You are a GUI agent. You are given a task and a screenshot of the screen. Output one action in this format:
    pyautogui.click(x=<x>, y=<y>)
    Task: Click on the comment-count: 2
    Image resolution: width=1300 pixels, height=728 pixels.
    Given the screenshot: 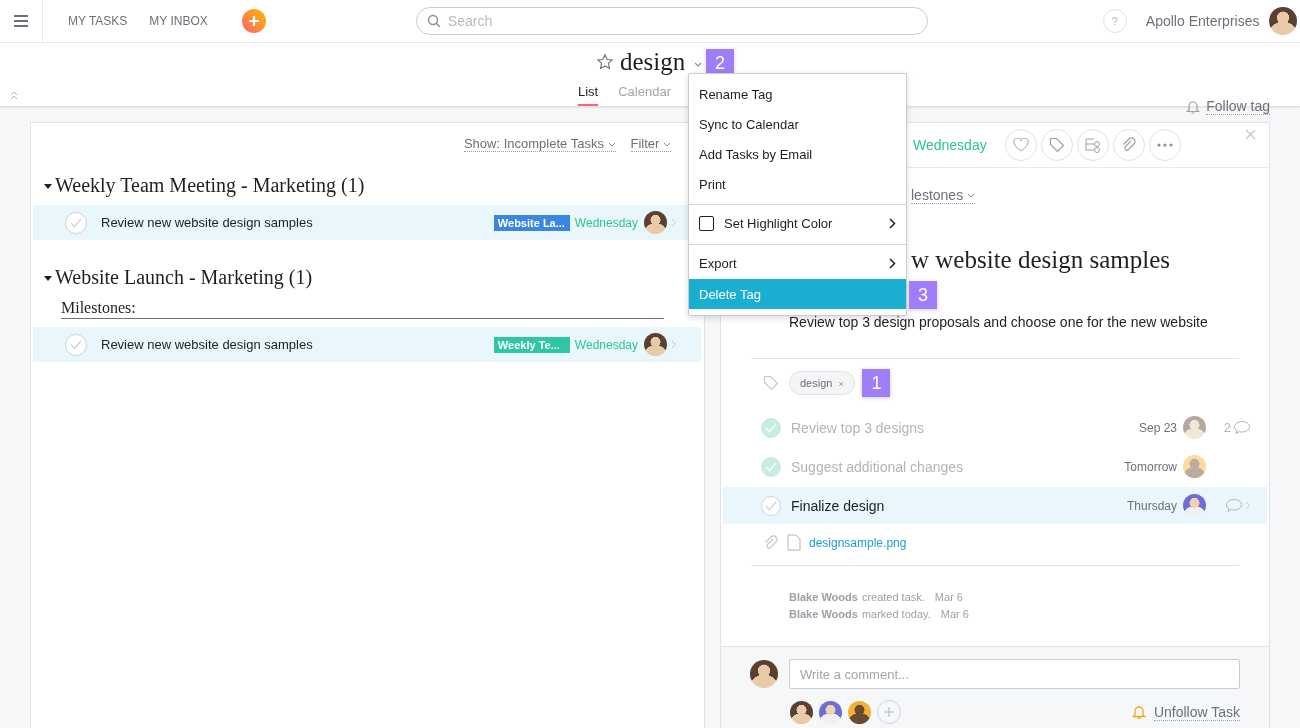 What is the action you would take?
    pyautogui.click(x=1227, y=427)
    